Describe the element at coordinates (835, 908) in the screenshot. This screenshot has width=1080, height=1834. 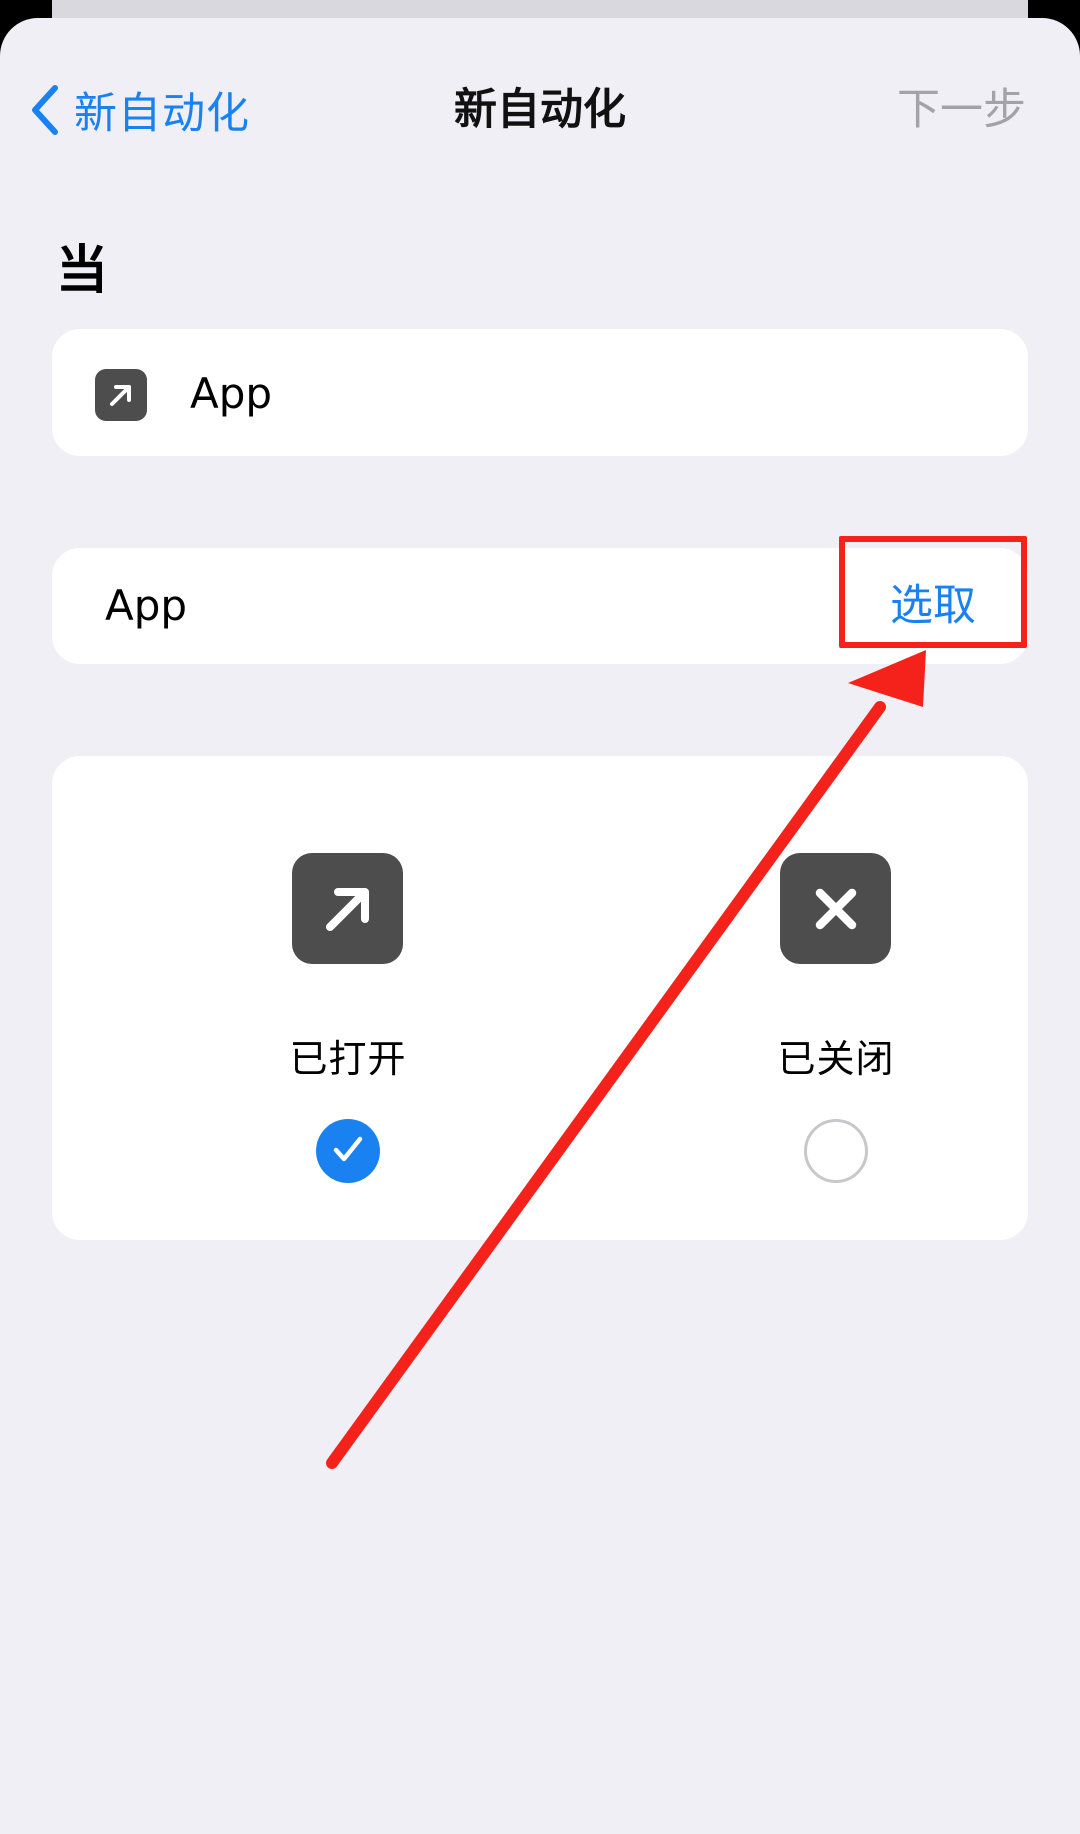
I see `close-x-icon` at that location.